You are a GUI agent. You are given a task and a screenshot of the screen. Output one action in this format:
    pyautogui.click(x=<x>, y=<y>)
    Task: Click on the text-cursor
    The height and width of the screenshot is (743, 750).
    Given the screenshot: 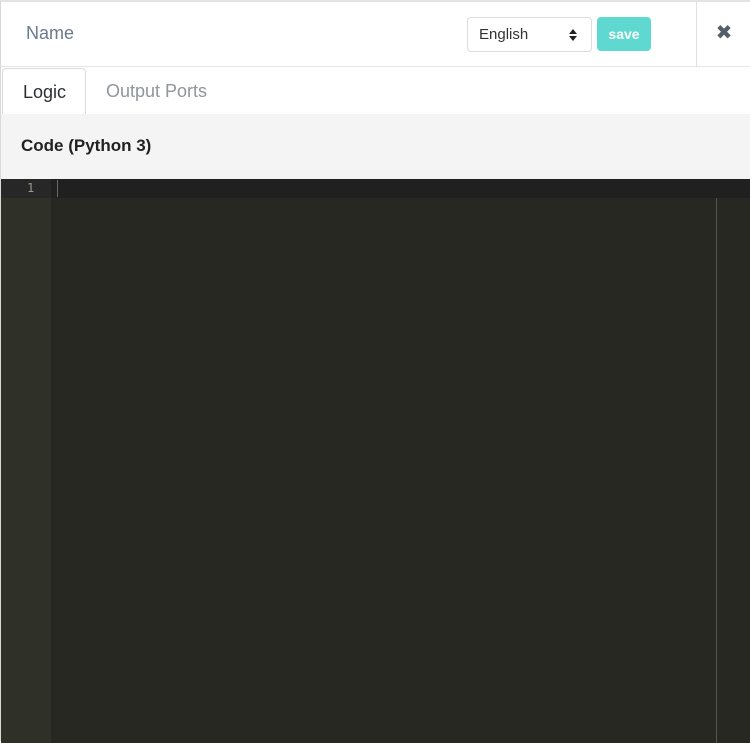 What is the action you would take?
    pyautogui.click(x=57, y=188)
    